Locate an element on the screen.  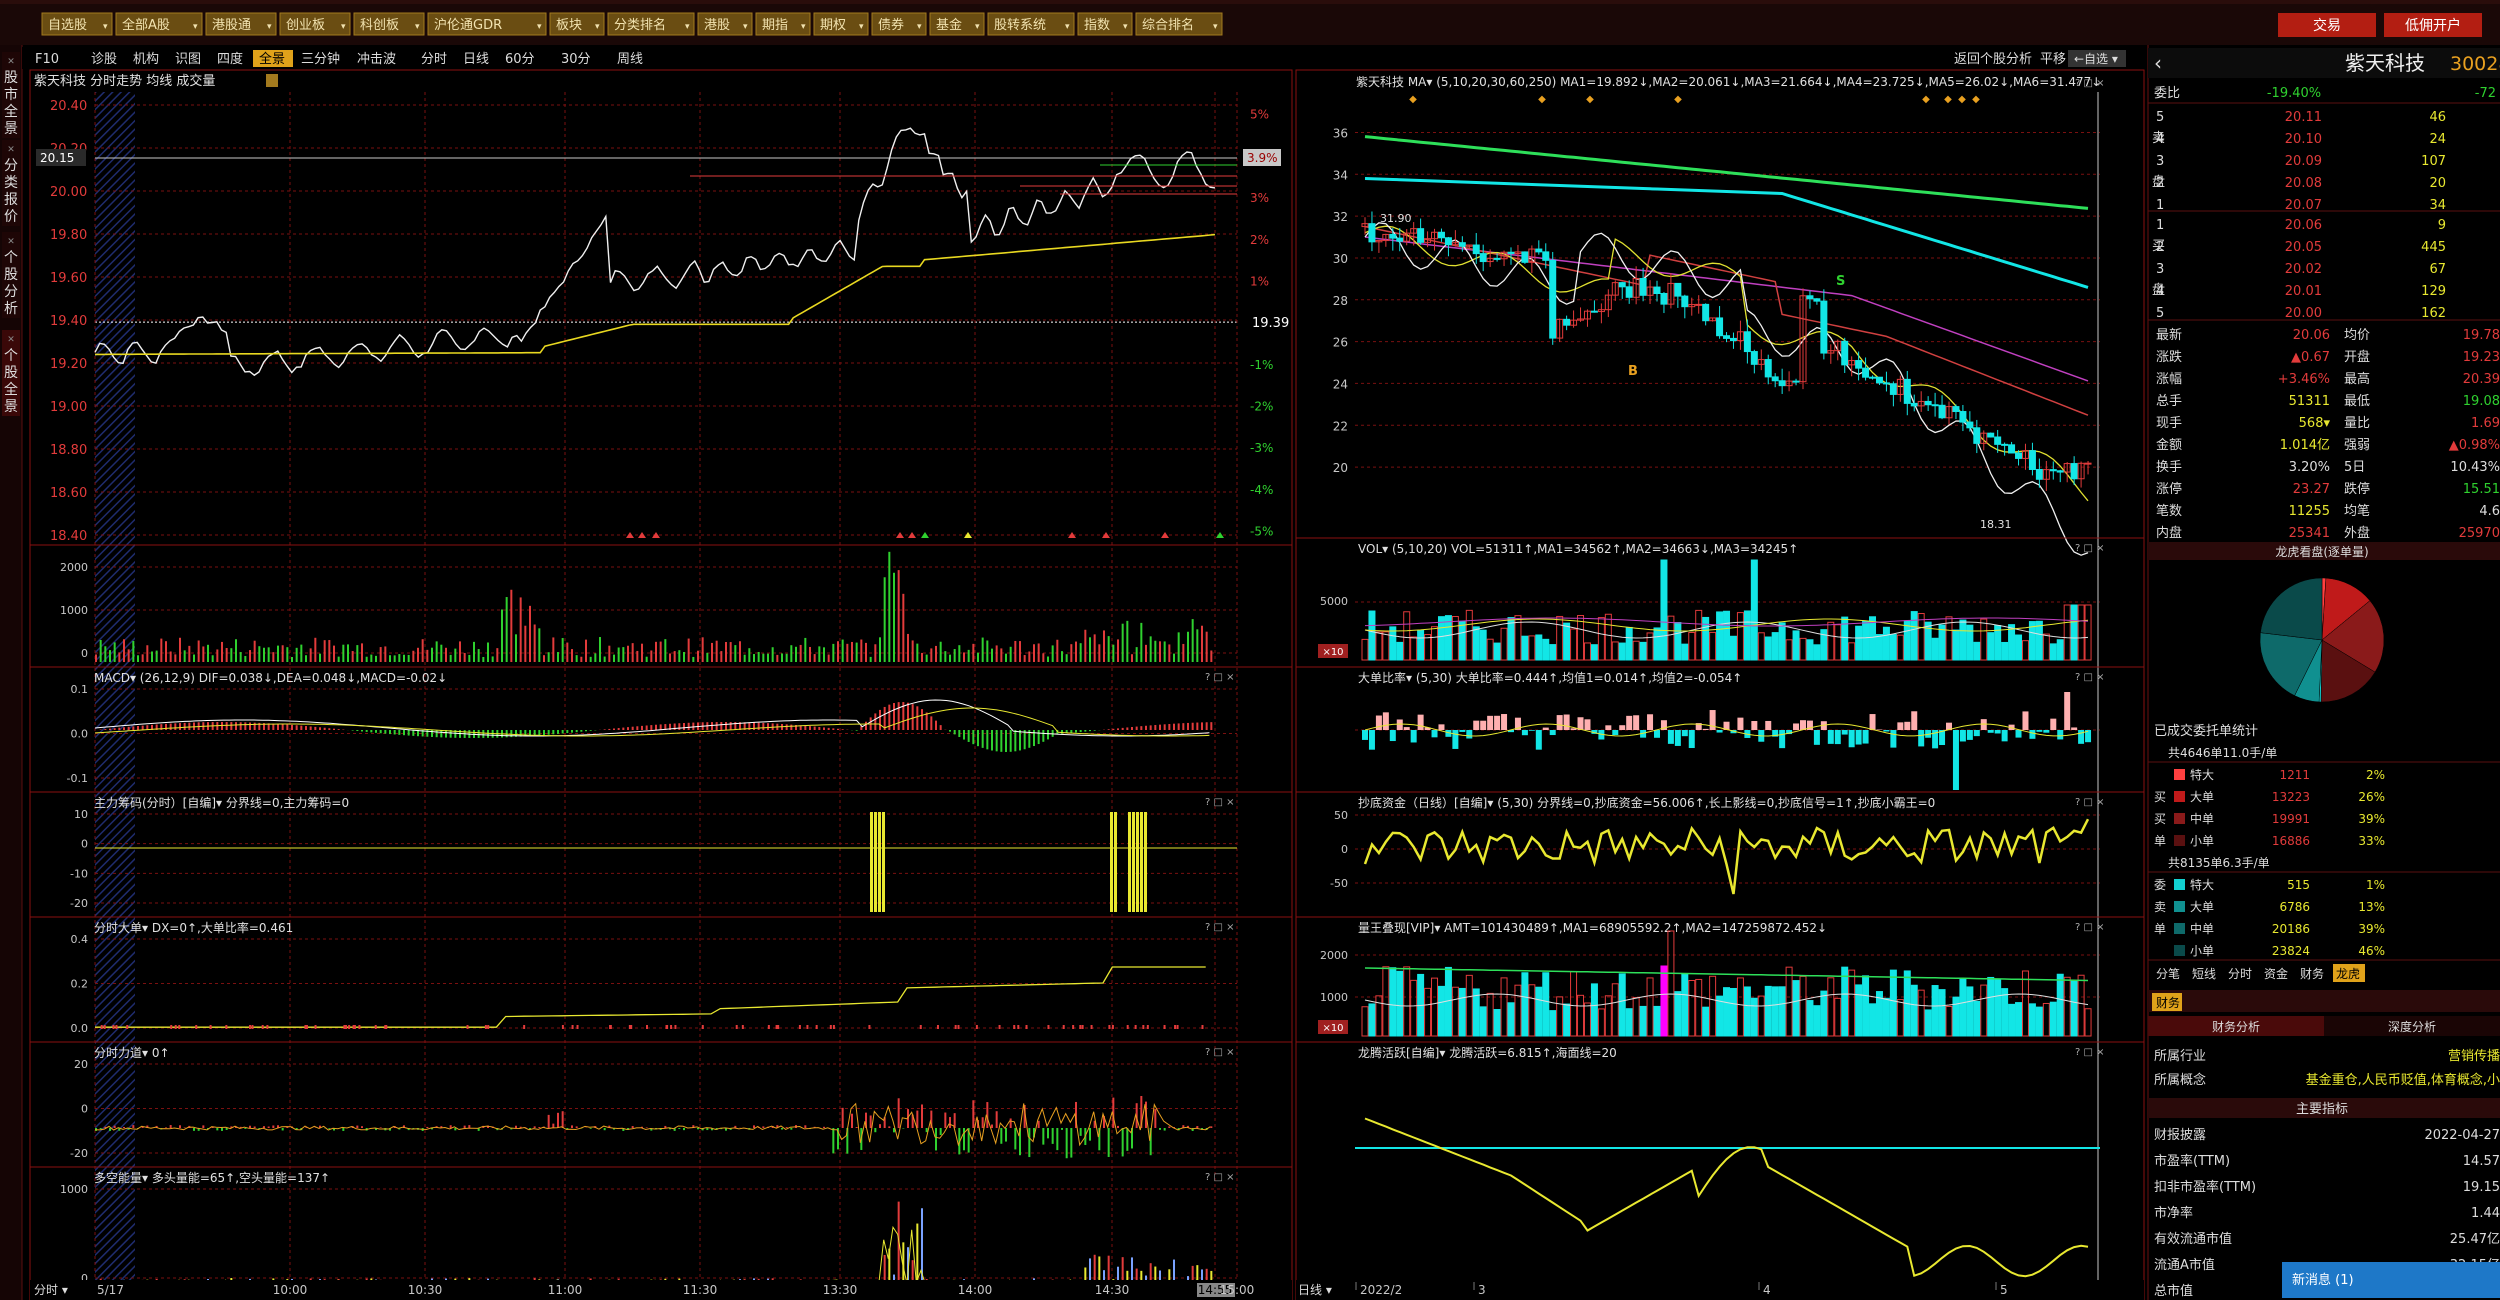
tab-冲击波: 冲击波 is located at coordinates (376, 59).